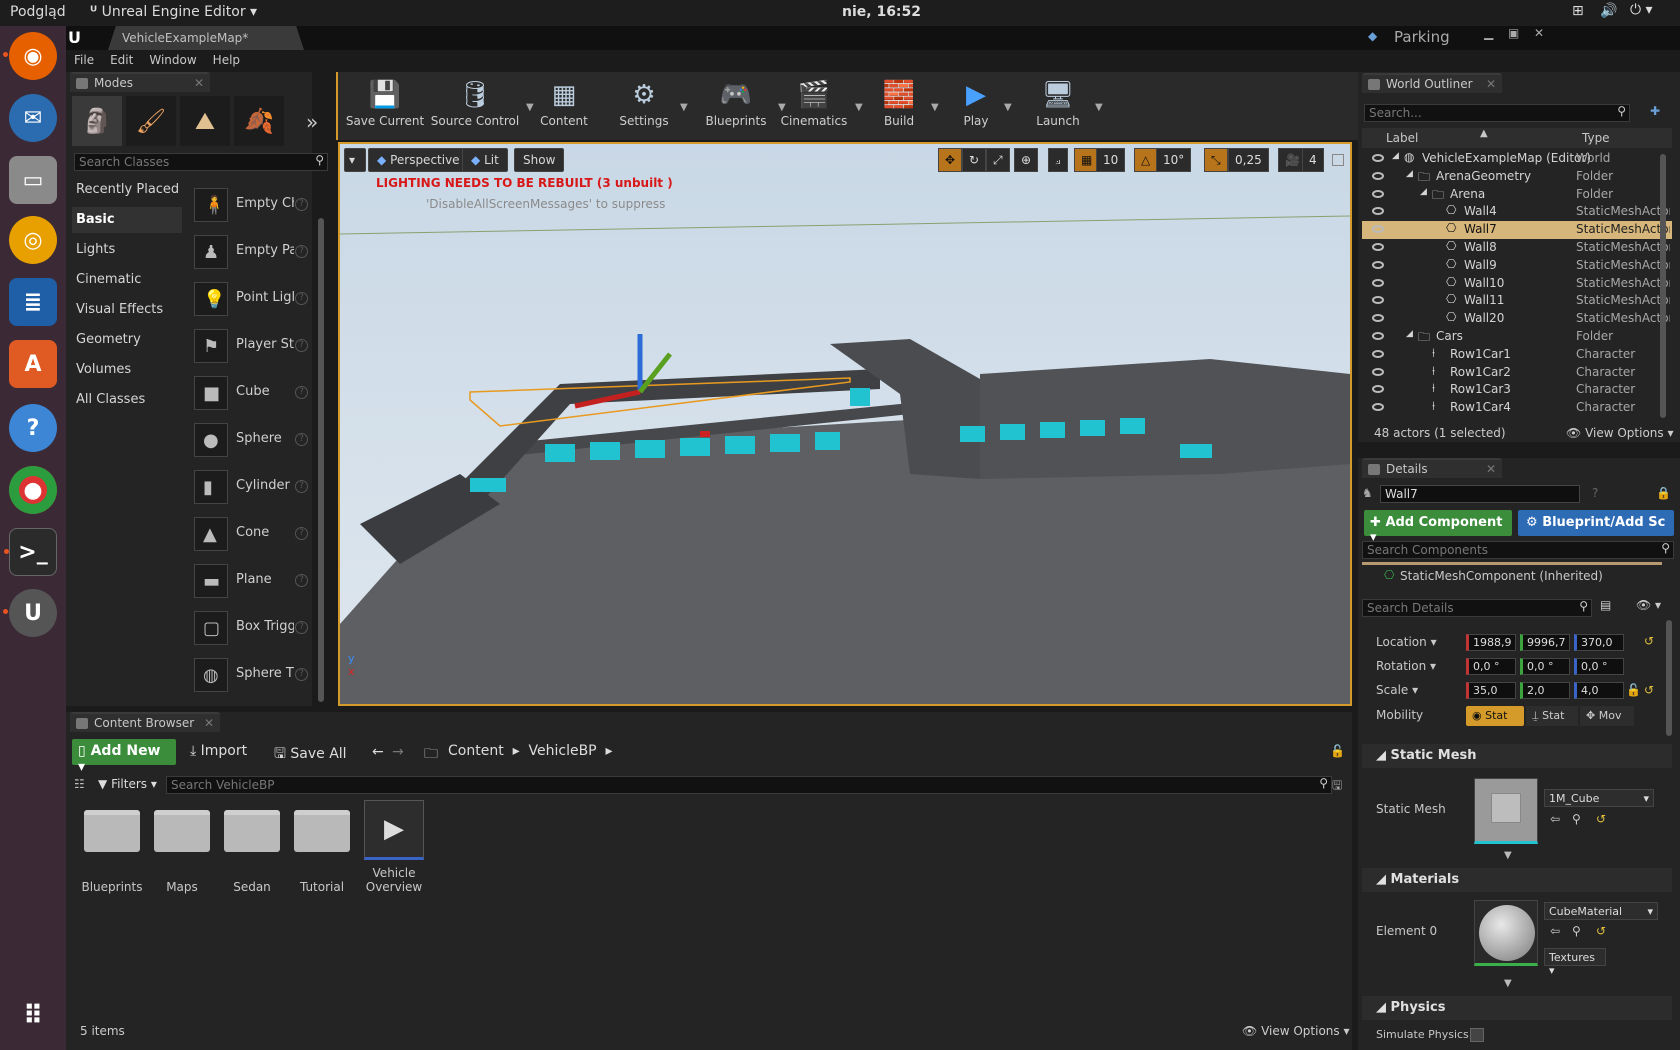 Image resolution: width=1680 pixels, height=1050 pixels. I want to click on outliner-row: ⎔ Wall8 StaticMeshActor, so click(1517, 248).